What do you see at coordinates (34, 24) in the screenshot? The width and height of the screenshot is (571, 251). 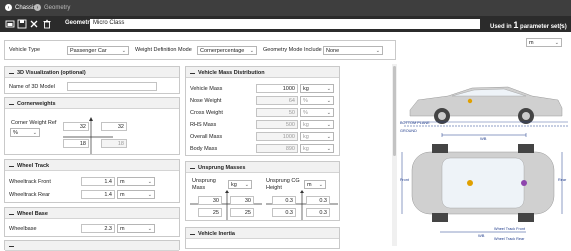 I see `close-icon` at bounding box center [34, 24].